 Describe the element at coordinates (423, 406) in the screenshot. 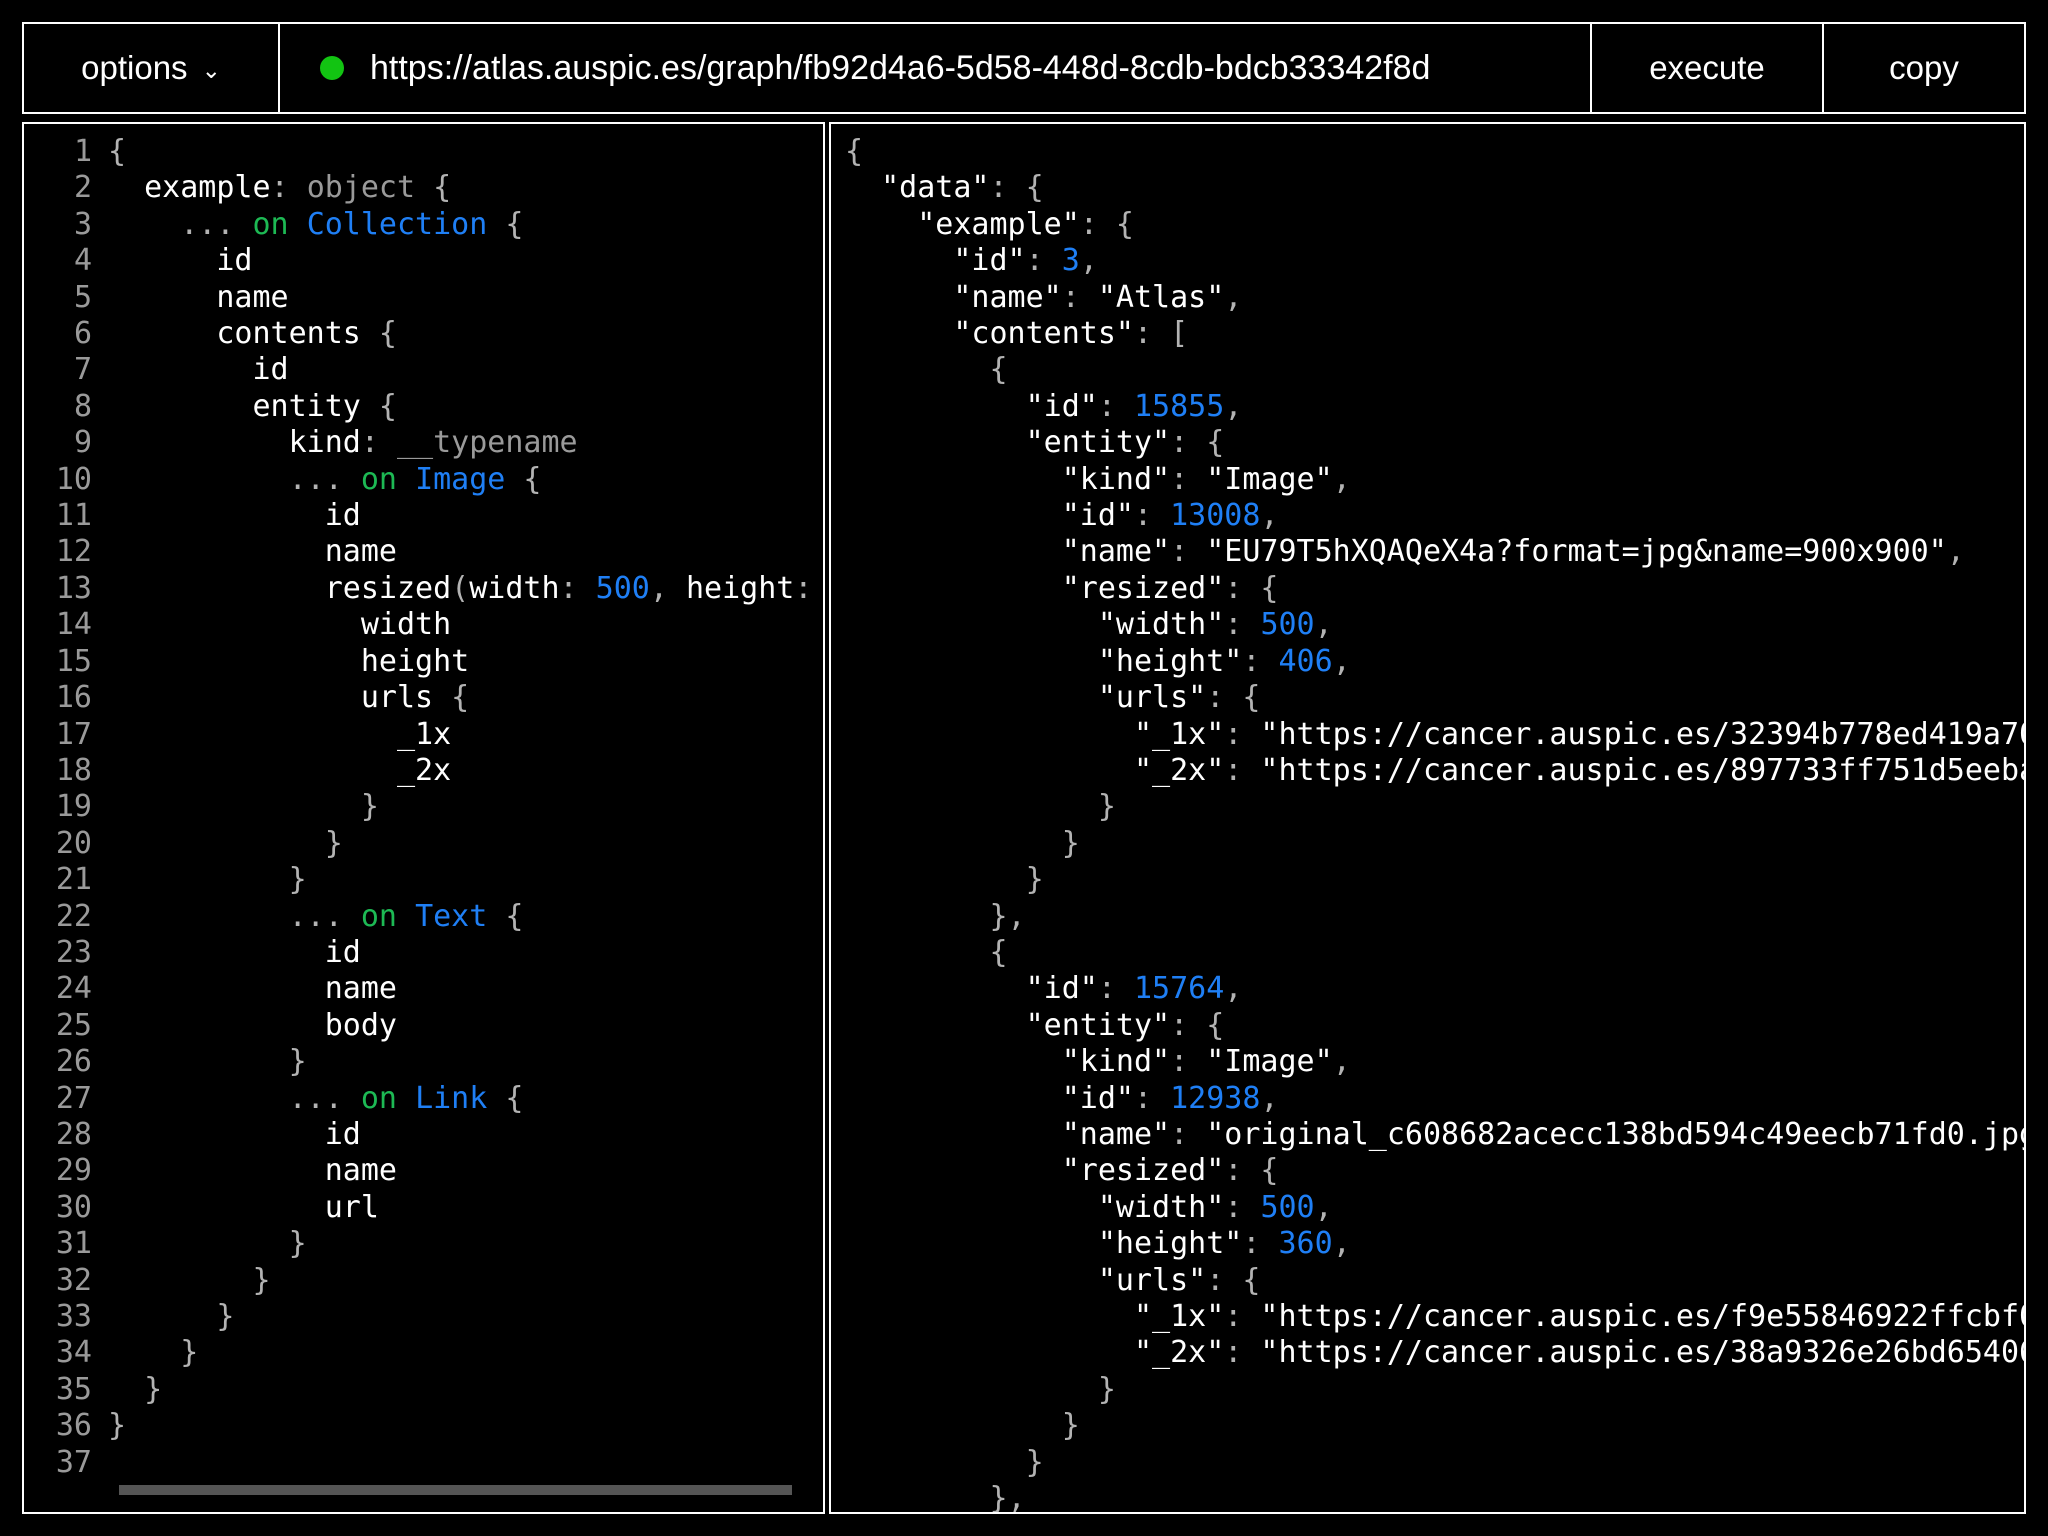

I see `editor-line: 8 entity {` at that location.